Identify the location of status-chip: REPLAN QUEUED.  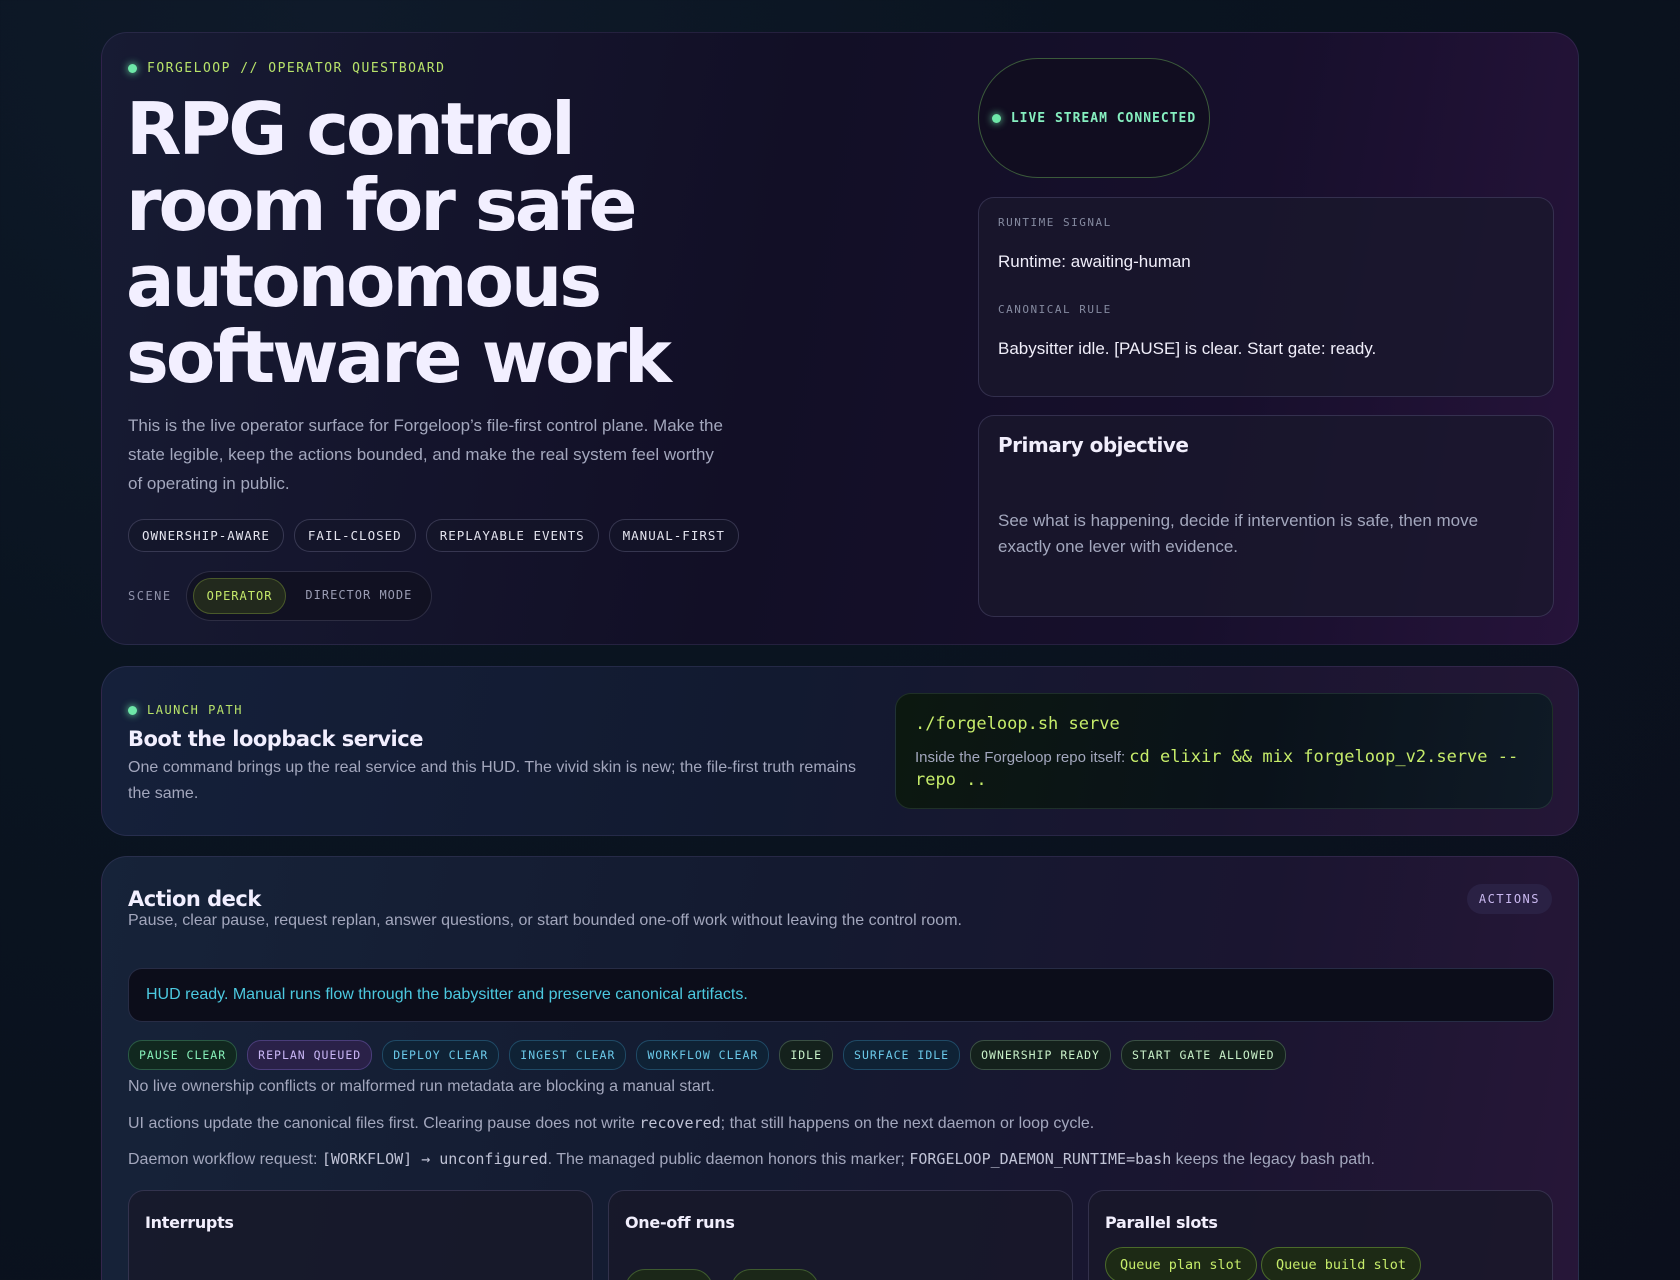
(310, 1055).